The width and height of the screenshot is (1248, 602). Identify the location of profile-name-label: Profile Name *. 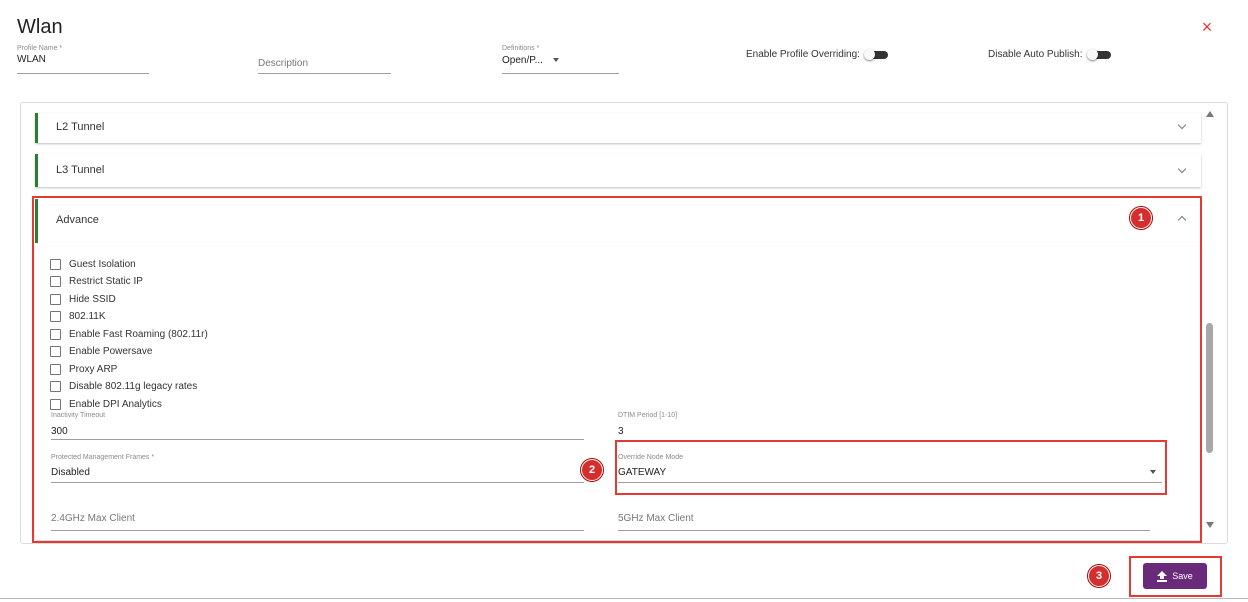
(40, 48).